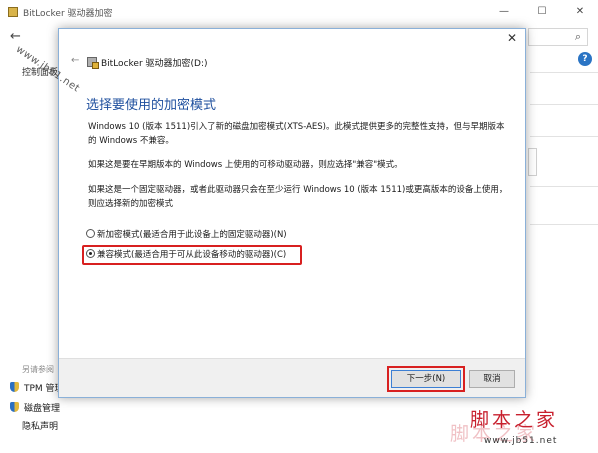 The height and width of the screenshot is (453, 598). What do you see at coordinates (37, 388) in the screenshot?
I see `see-also-tpm-link: TPM 管理` at bounding box center [37, 388].